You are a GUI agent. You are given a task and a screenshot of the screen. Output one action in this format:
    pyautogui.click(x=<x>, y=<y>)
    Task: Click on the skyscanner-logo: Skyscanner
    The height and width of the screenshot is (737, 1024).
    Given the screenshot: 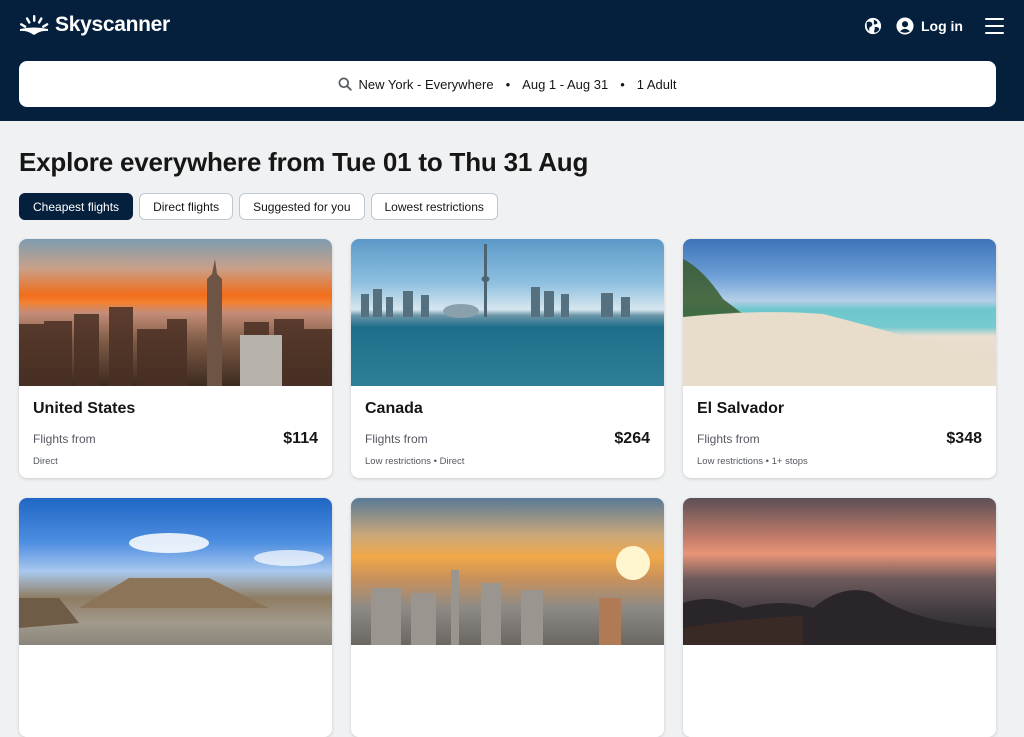 What is the action you would take?
    pyautogui.click(x=94, y=25)
    